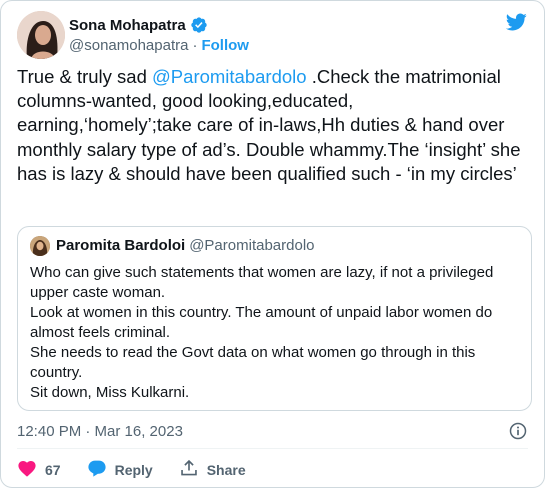  What do you see at coordinates (225, 45) in the screenshot?
I see `follow-button: Follow` at bounding box center [225, 45].